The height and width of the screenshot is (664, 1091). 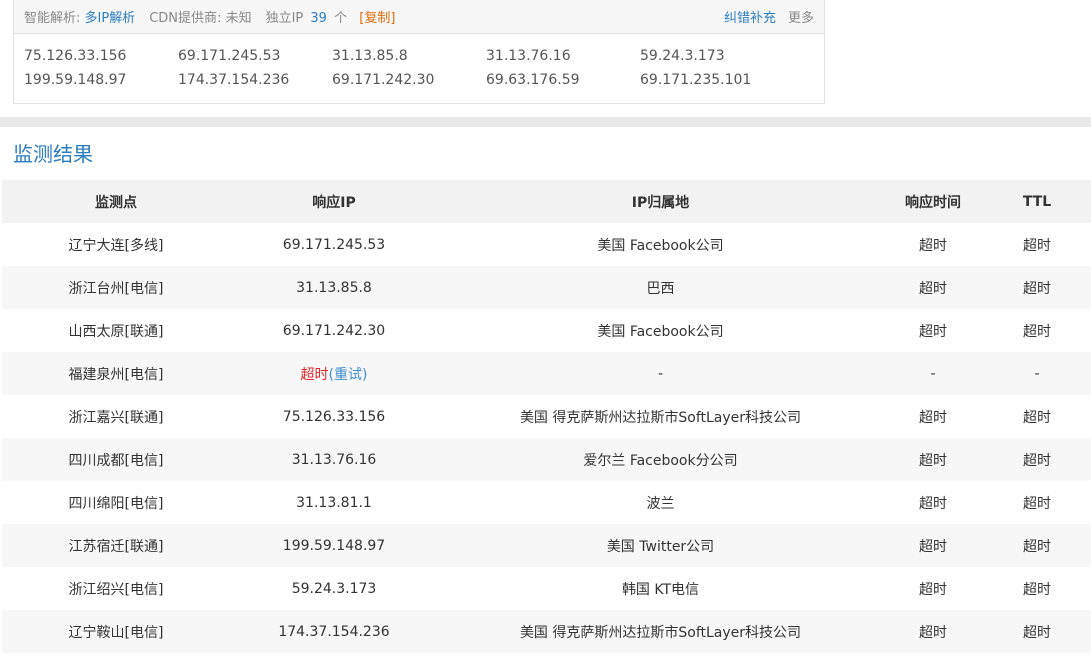 What do you see at coordinates (116, 503) in the screenshot?
I see `node-cell: 四川绵阳[电信]` at bounding box center [116, 503].